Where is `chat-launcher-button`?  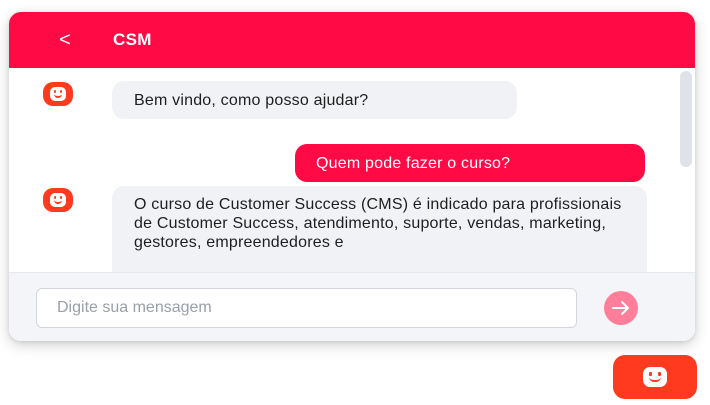 chat-launcher-button is located at coordinates (655, 377).